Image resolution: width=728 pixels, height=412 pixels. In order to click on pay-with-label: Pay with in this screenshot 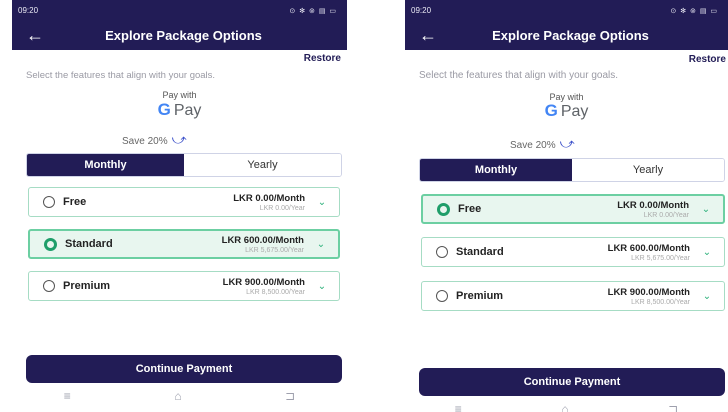, I will do `click(179, 95)`.